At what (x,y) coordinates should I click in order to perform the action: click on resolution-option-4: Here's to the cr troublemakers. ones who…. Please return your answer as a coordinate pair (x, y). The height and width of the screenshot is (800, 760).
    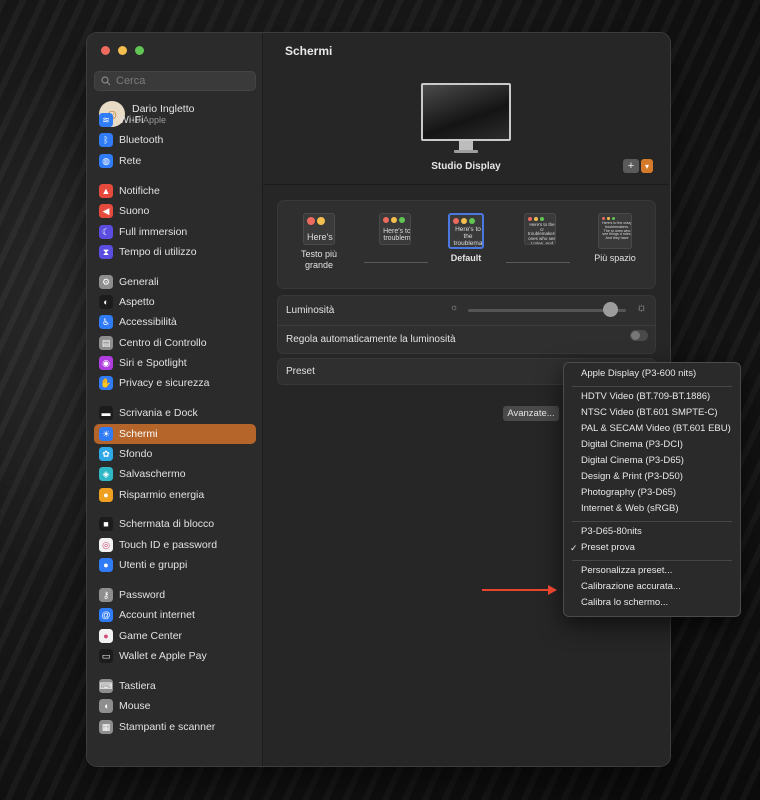
    Looking at the image, I should click on (540, 229).